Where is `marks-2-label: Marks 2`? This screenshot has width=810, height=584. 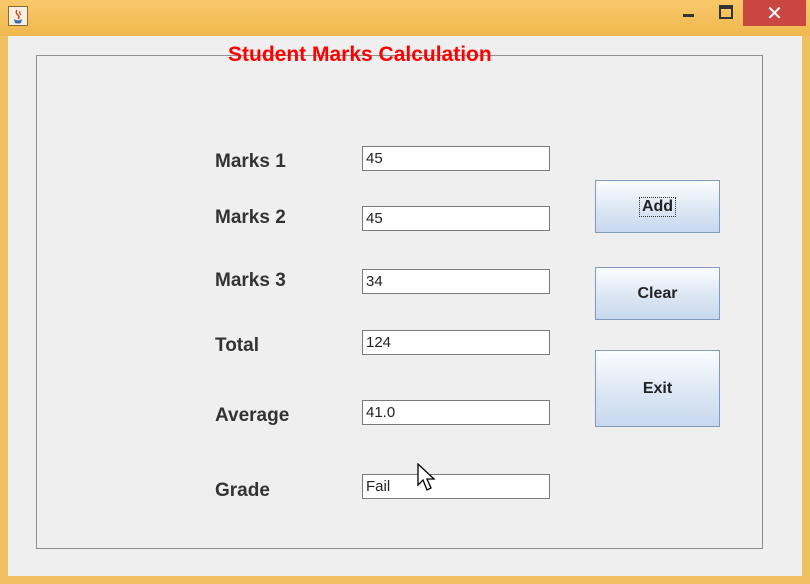
marks-2-label: Marks 2 is located at coordinates (250, 217).